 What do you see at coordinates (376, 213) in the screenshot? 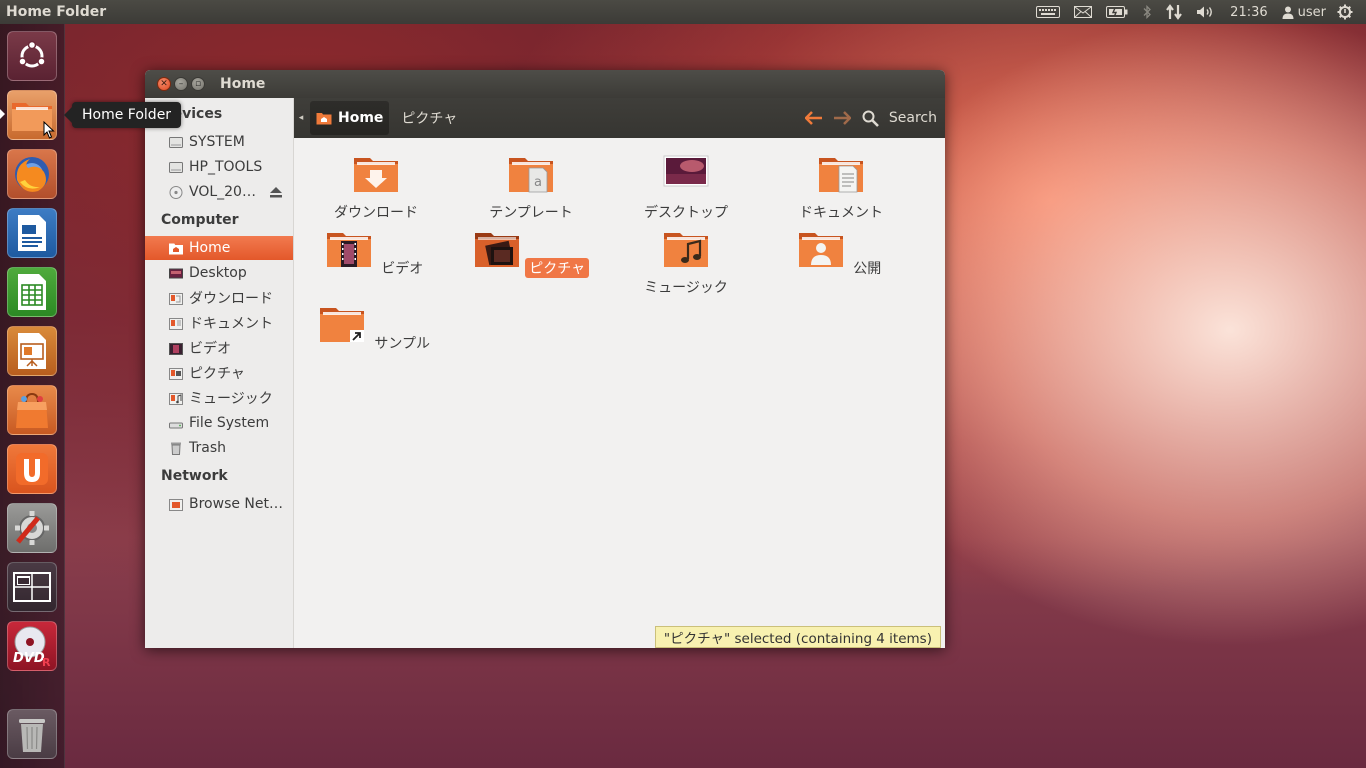
I see `file-item-label: ダウンロード` at bounding box center [376, 213].